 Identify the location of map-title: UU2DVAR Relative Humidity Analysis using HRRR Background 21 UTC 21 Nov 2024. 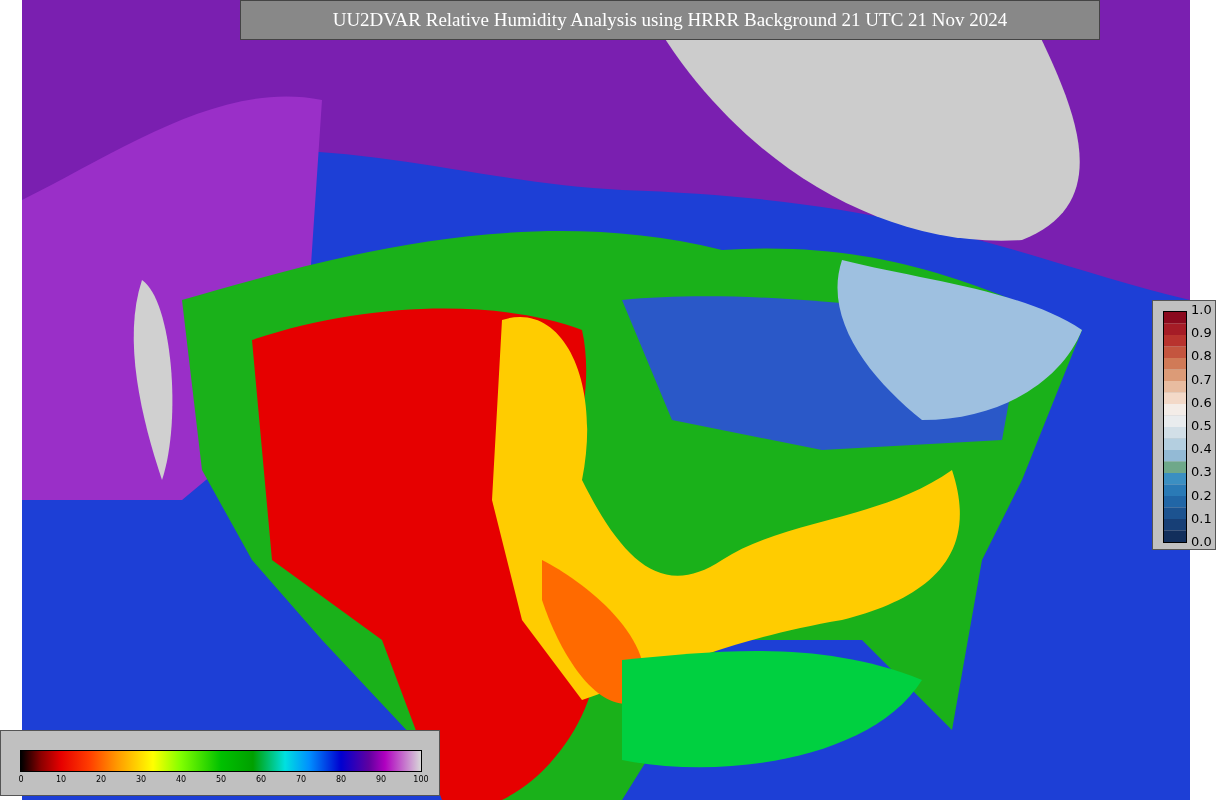
(670, 20).